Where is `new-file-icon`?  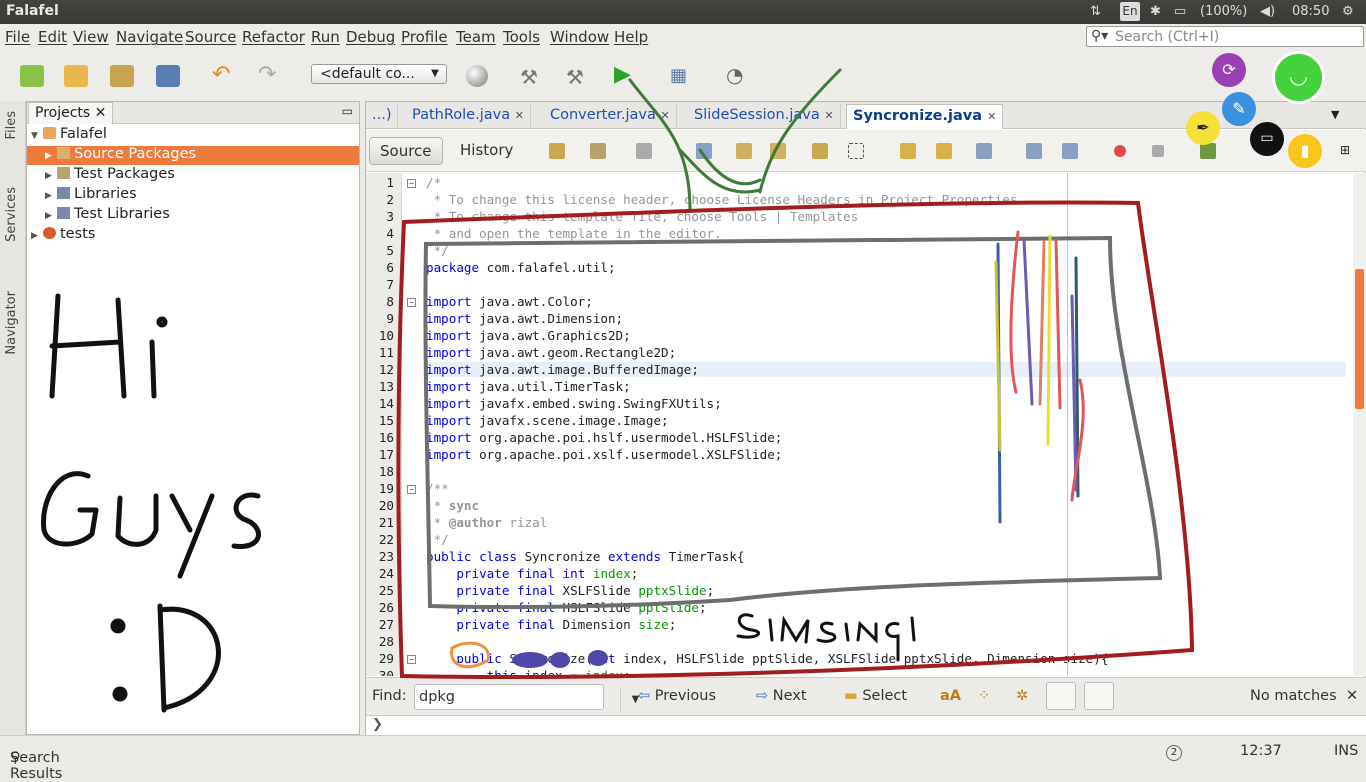 new-file-icon is located at coordinates (32, 76).